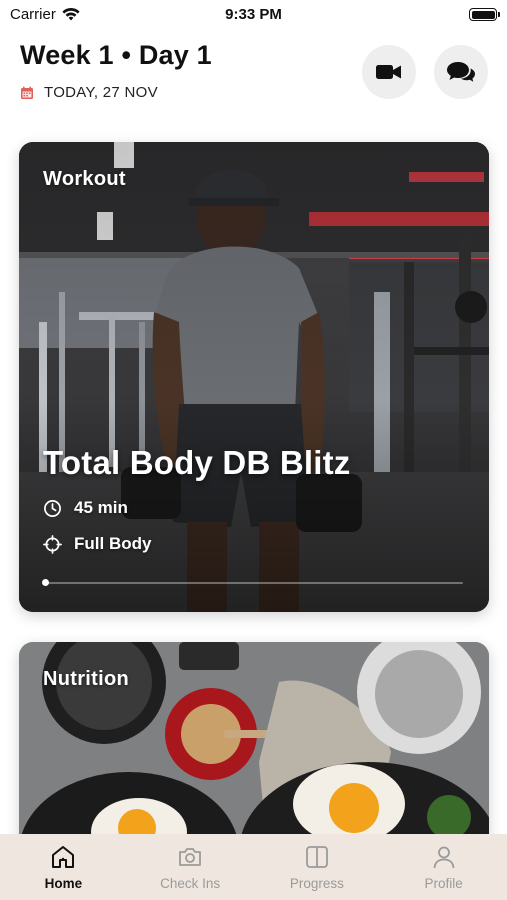  I want to click on body-part-label: Full Body, so click(113, 543).